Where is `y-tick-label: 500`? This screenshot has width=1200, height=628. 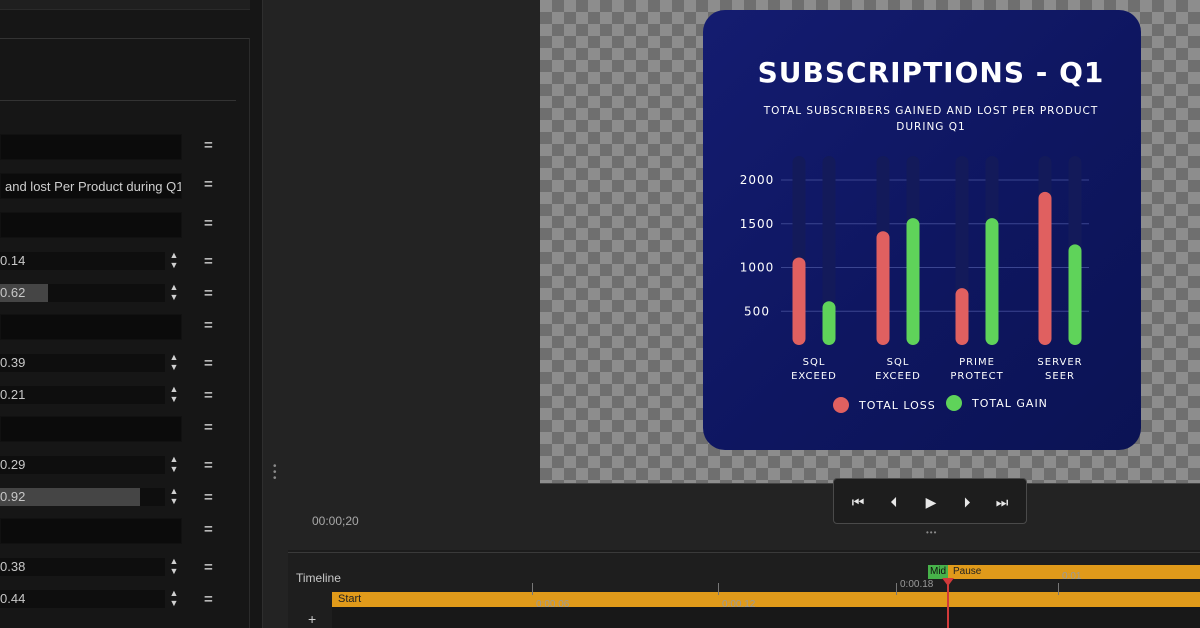 y-tick-label: 500 is located at coordinates (757, 311).